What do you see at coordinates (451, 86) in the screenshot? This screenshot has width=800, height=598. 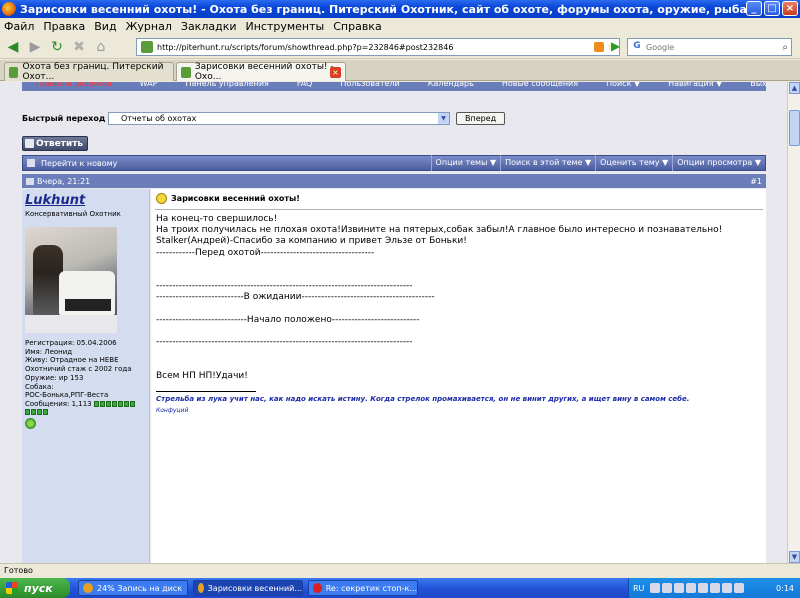 I see `nav-calendar: Календарь` at bounding box center [451, 86].